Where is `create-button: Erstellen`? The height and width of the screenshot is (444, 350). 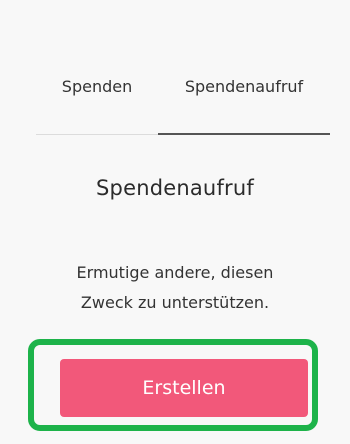 create-button: Erstellen is located at coordinates (184, 388).